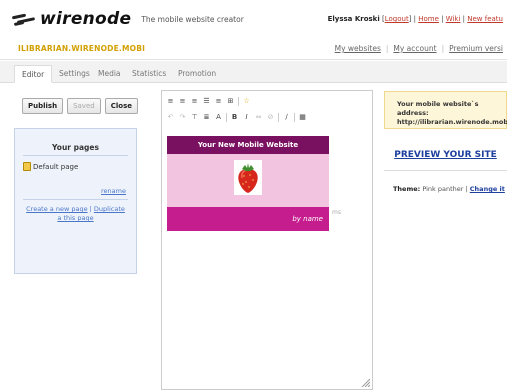  Describe the element at coordinates (86, 19) in the screenshot. I see `logo-text: wirenode` at that location.